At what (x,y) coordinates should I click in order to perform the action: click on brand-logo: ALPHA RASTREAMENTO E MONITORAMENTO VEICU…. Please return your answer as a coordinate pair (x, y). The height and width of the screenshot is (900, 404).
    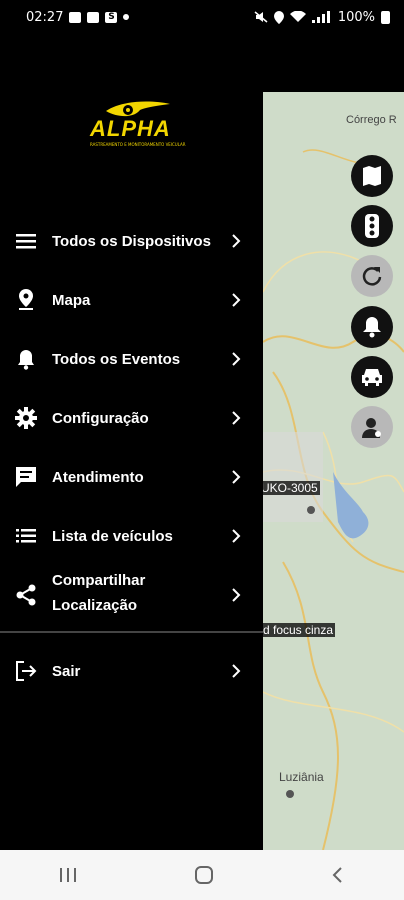
    Looking at the image, I should click on (137, 125).